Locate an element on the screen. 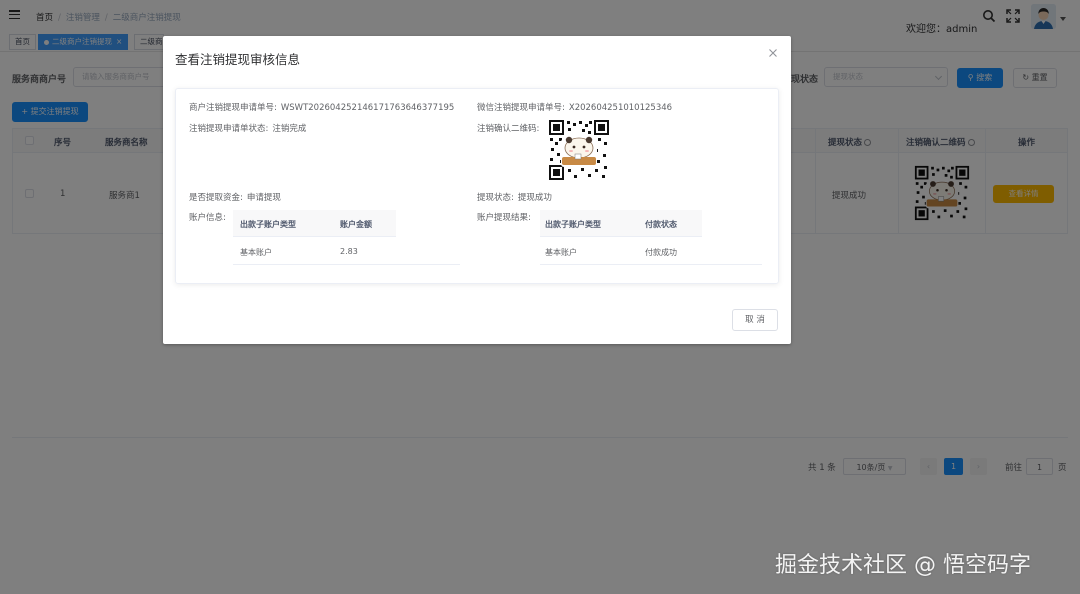 The width and height of the screenshot is (1080, 594). withdraw-funds-row: 是否提取资金: 申请提现 is located at coordinates (235, 198).